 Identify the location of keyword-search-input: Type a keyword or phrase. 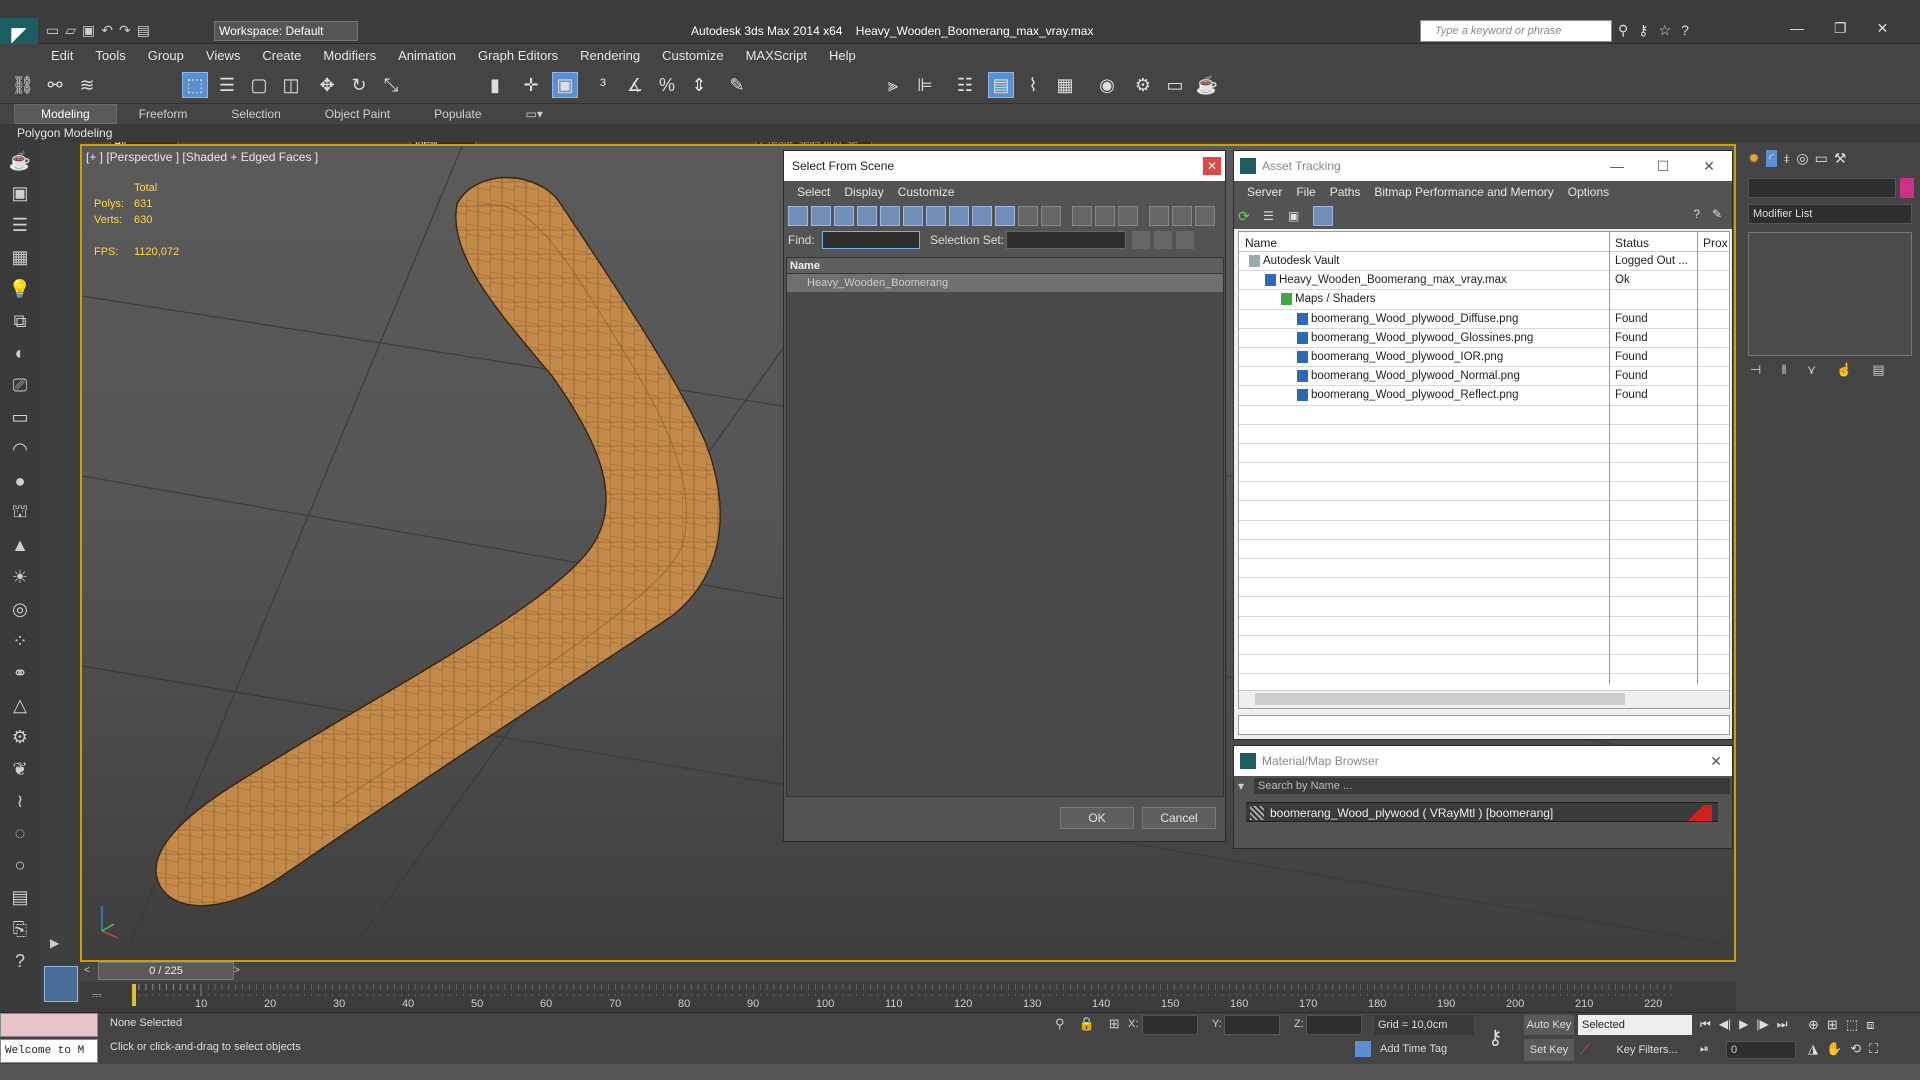
(1516, 31).